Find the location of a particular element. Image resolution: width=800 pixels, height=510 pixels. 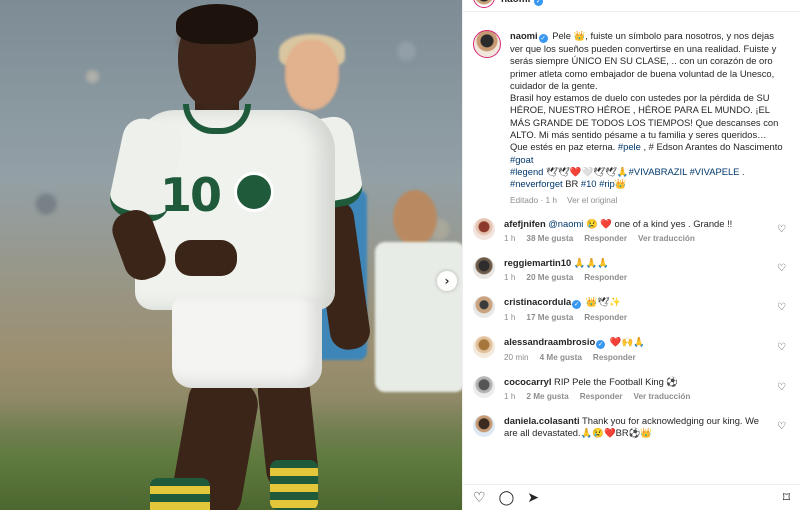

comment-username: cristinacordula is located at coordinates (537, 301).